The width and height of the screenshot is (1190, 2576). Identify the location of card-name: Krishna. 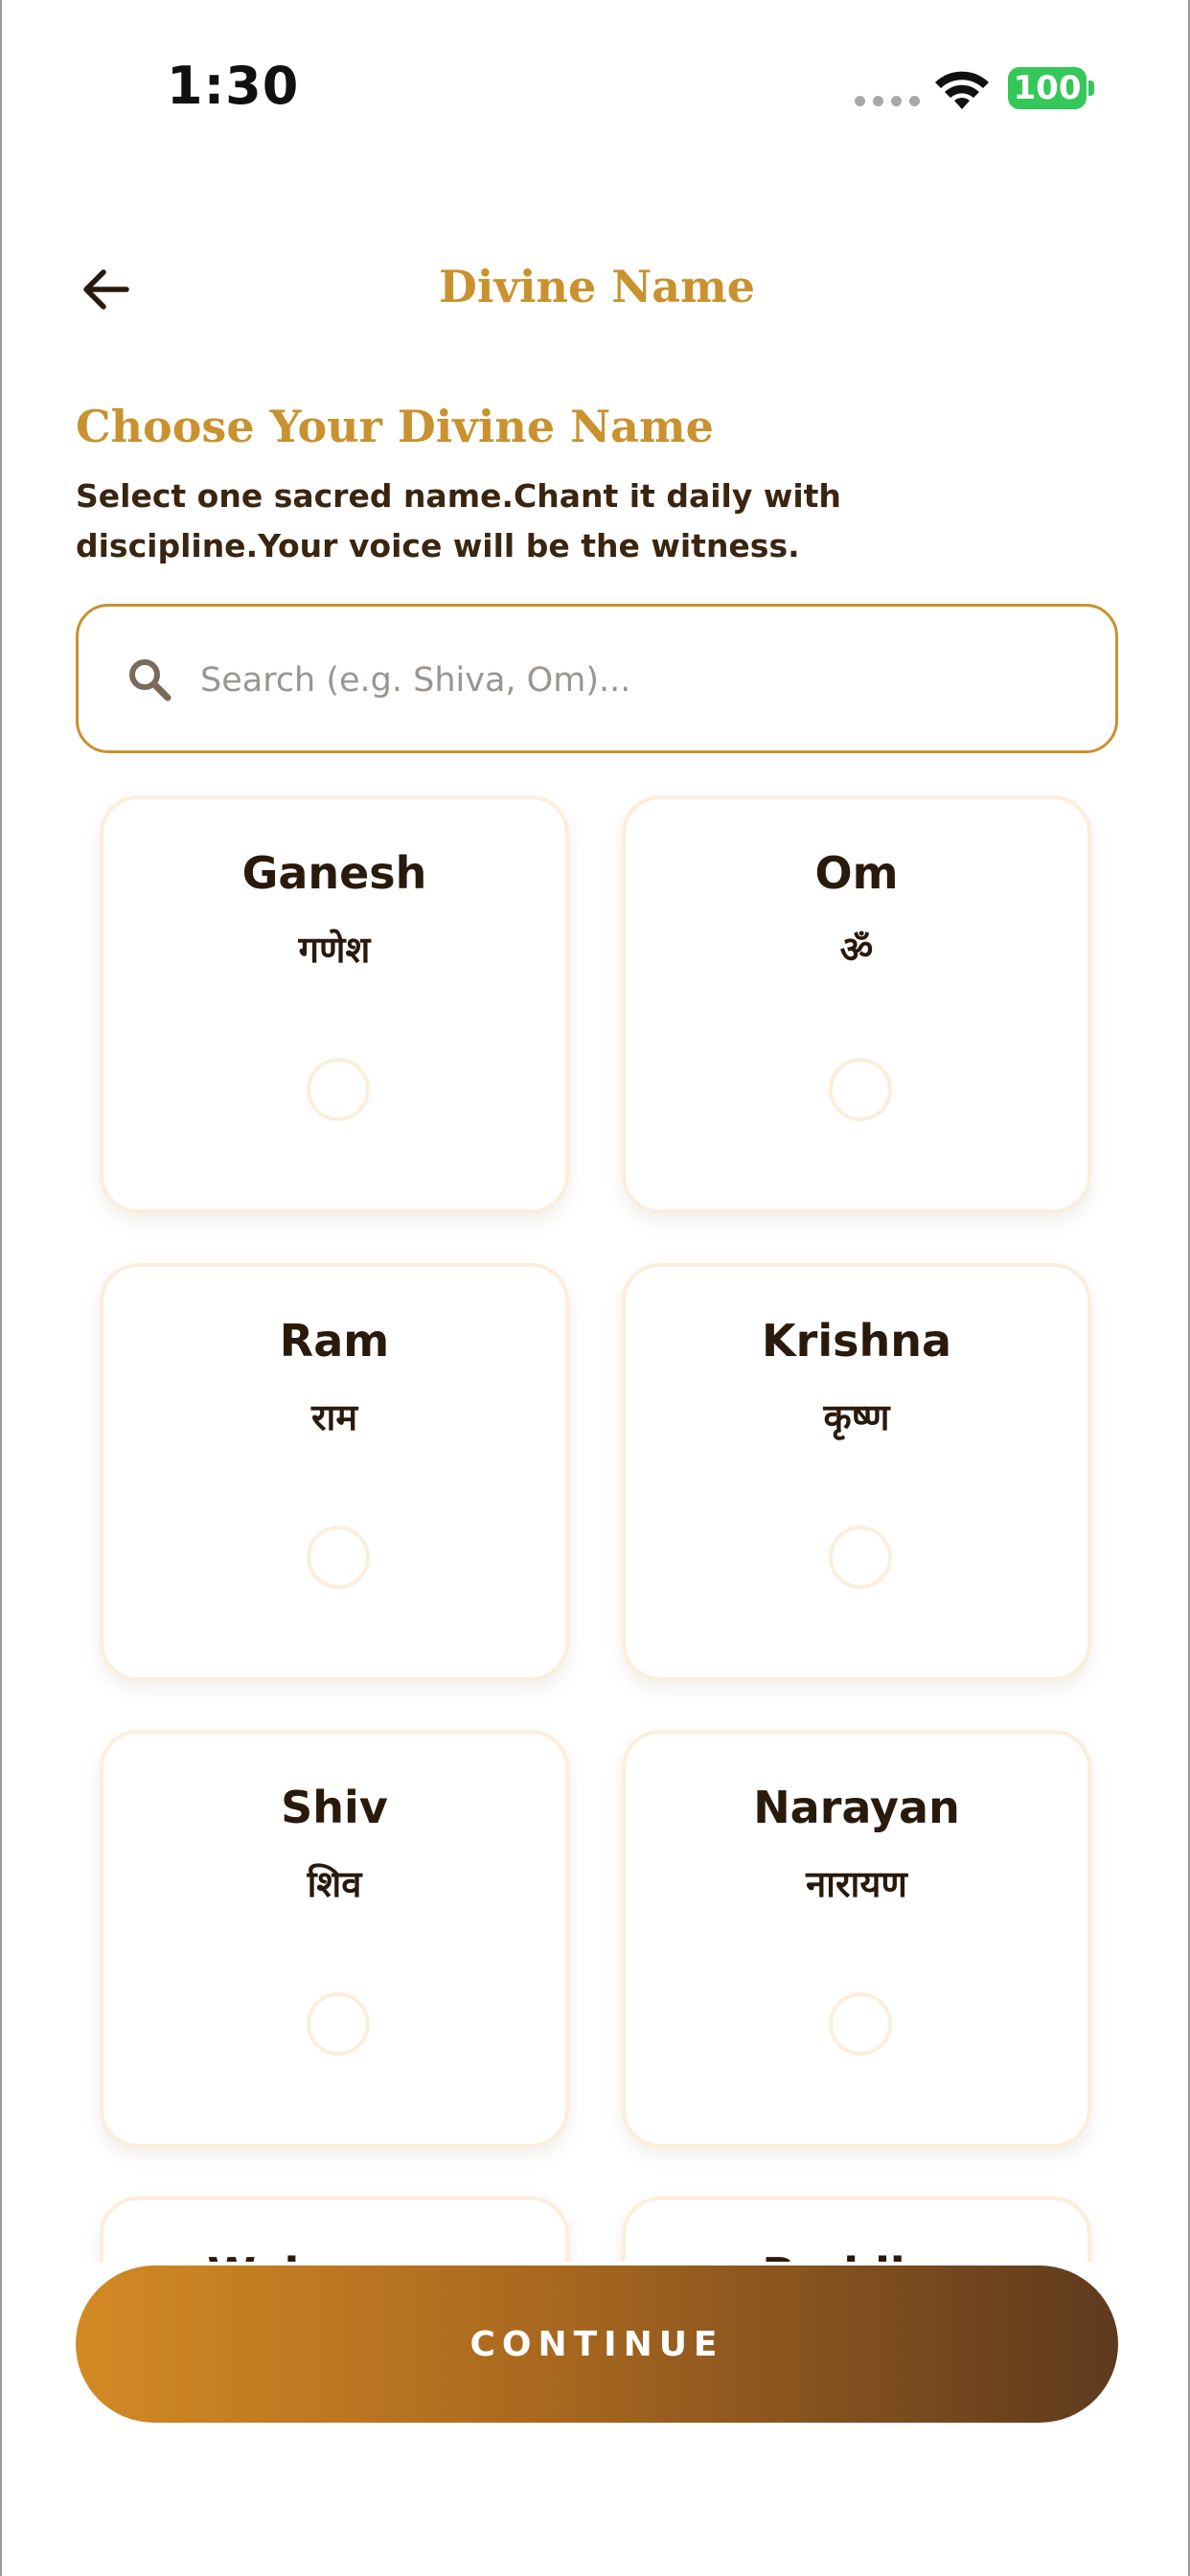
(856, 1341).